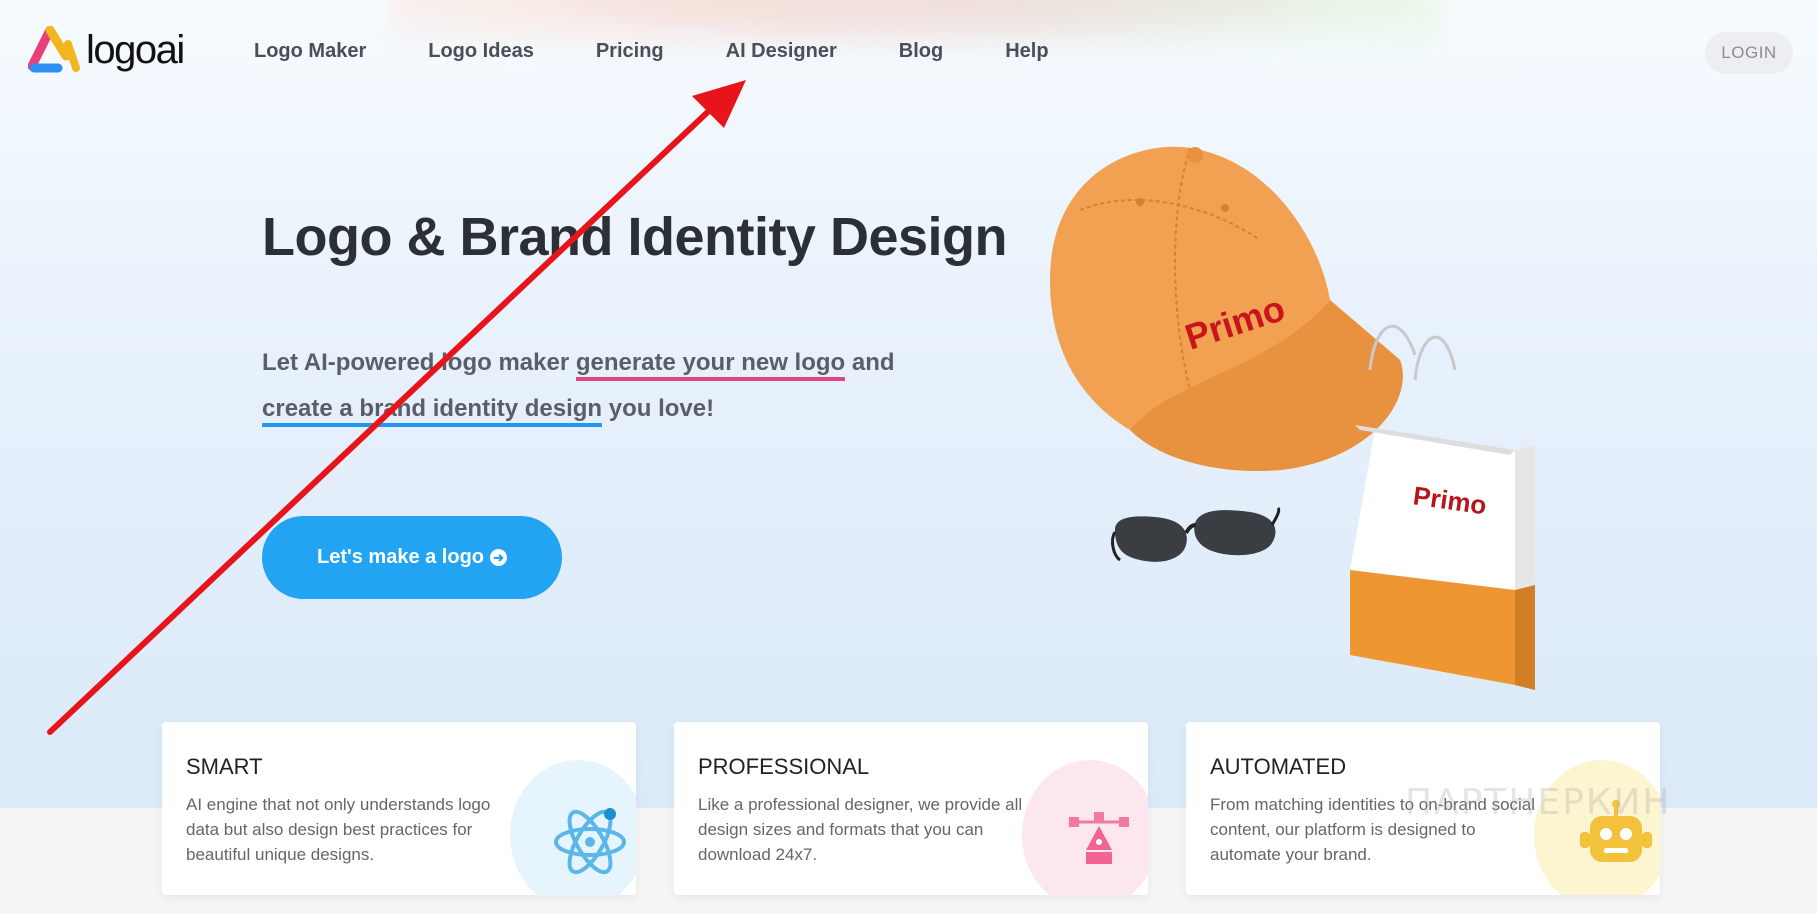 The height and width of the screenshot is (914, 1817). What do you see at coordinates (224, 766) in the screenshot?
I see `card-title: SMART` at bounding box center [224, 766].